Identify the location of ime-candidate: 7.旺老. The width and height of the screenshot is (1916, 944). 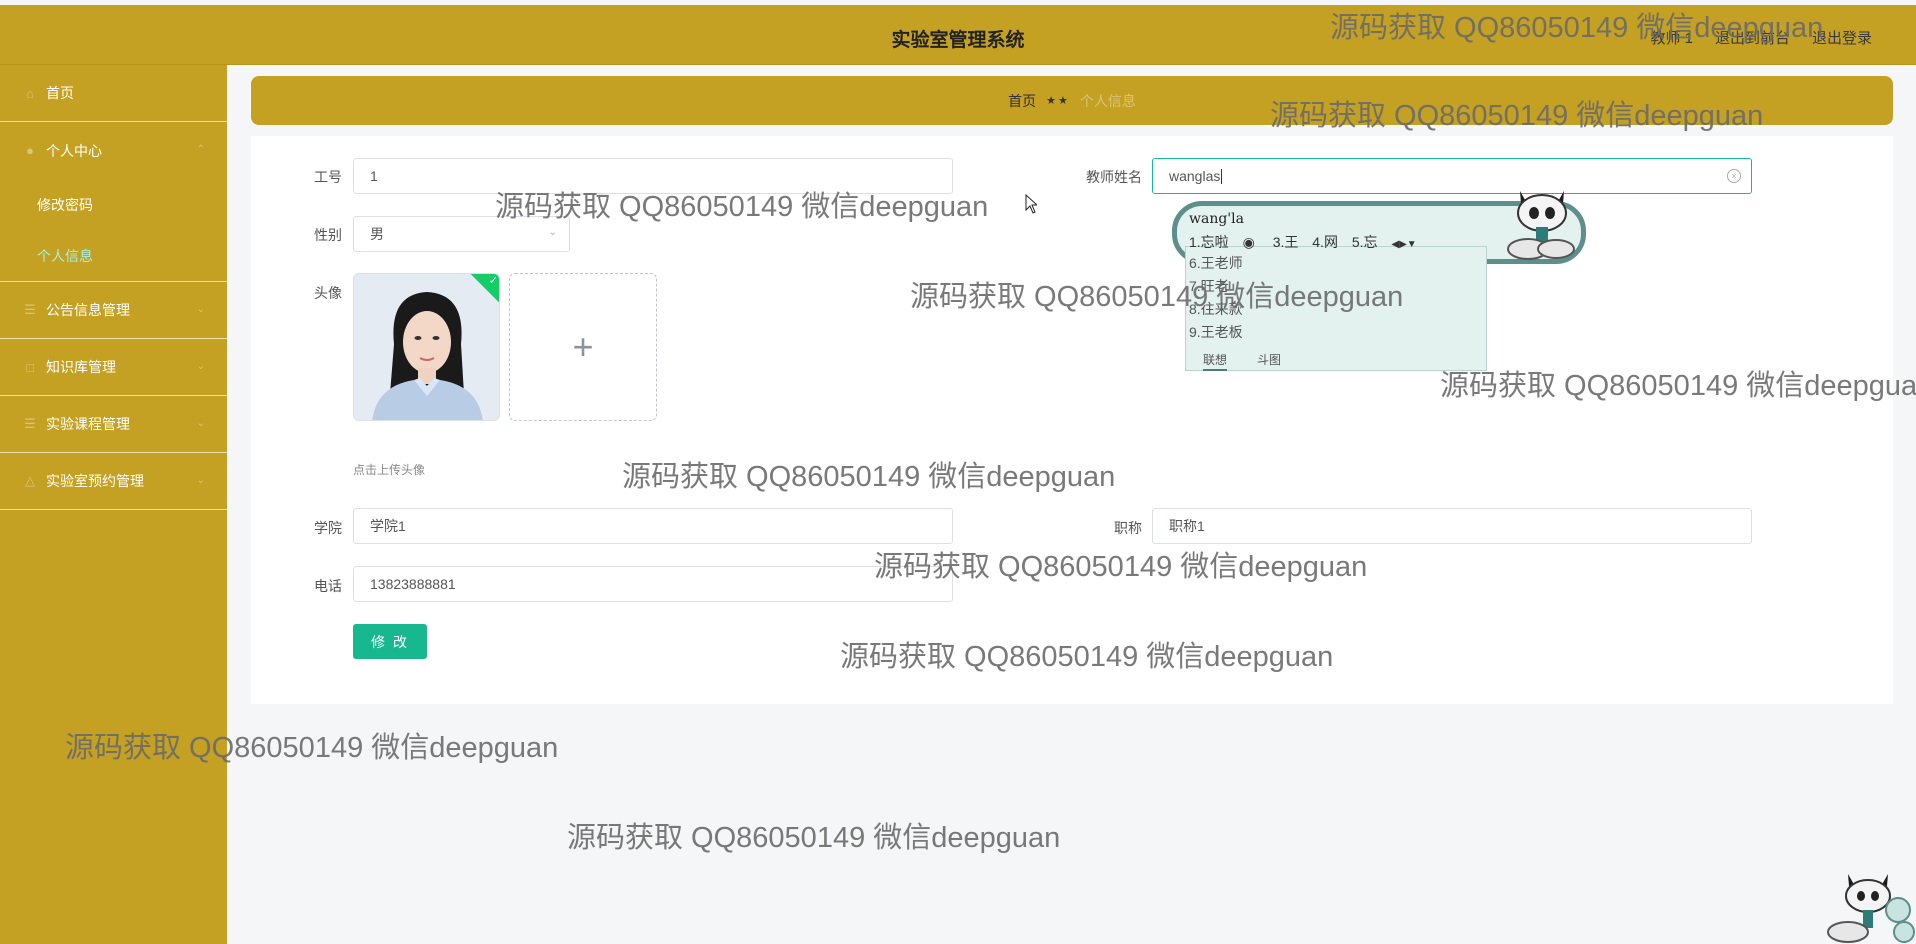
(1209, 286).